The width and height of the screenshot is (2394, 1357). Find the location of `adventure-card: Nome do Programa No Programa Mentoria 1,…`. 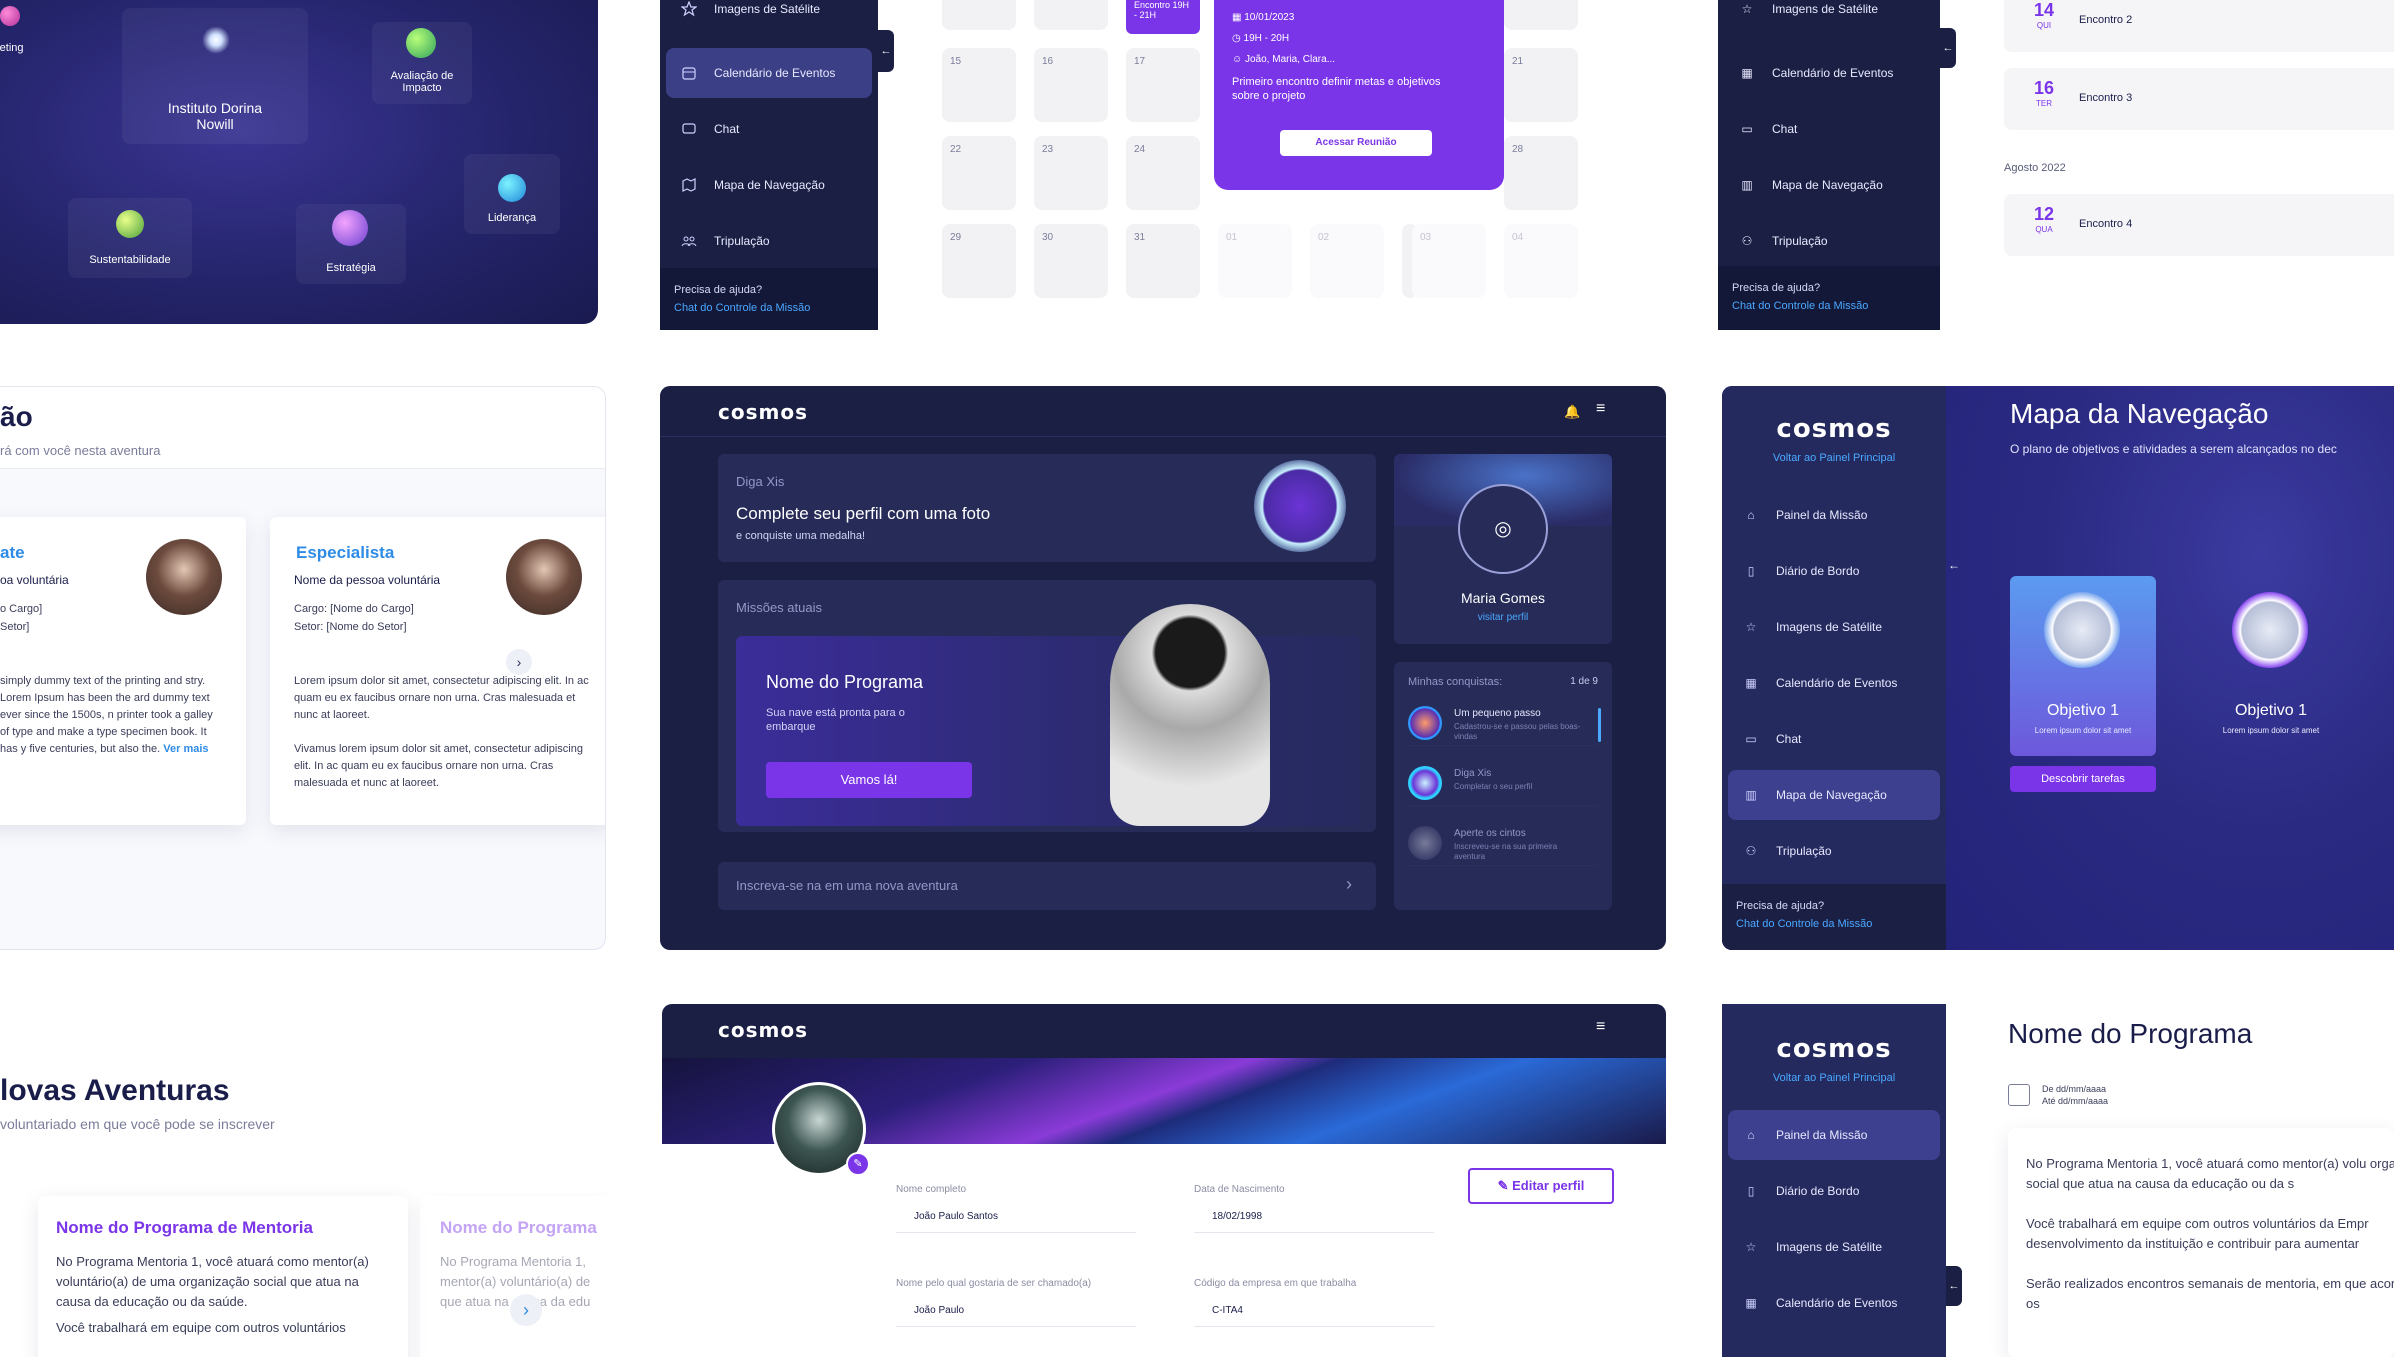

adventure-card: Nome do Programa No Programa Mentoria 1,… is located at coordinates (513, 1276).